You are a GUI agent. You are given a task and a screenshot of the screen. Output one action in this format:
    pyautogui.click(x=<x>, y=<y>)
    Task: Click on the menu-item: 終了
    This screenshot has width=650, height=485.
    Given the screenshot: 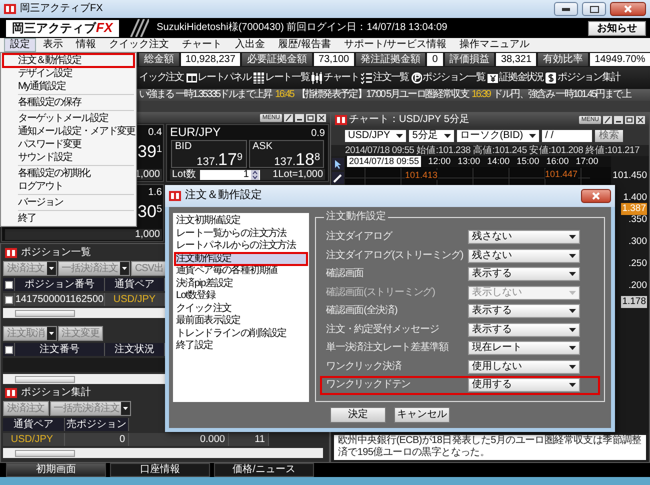 What is the action you would take?
    pyautogui.click(x=68, y=218)
    